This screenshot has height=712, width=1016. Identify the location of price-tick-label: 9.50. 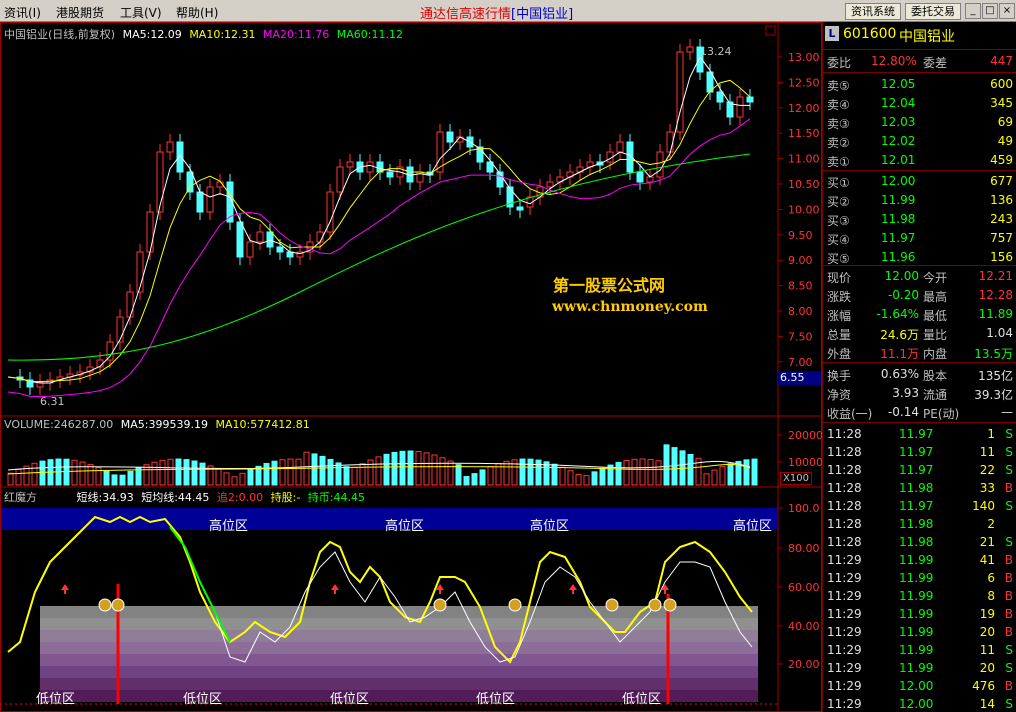
(800, 235).